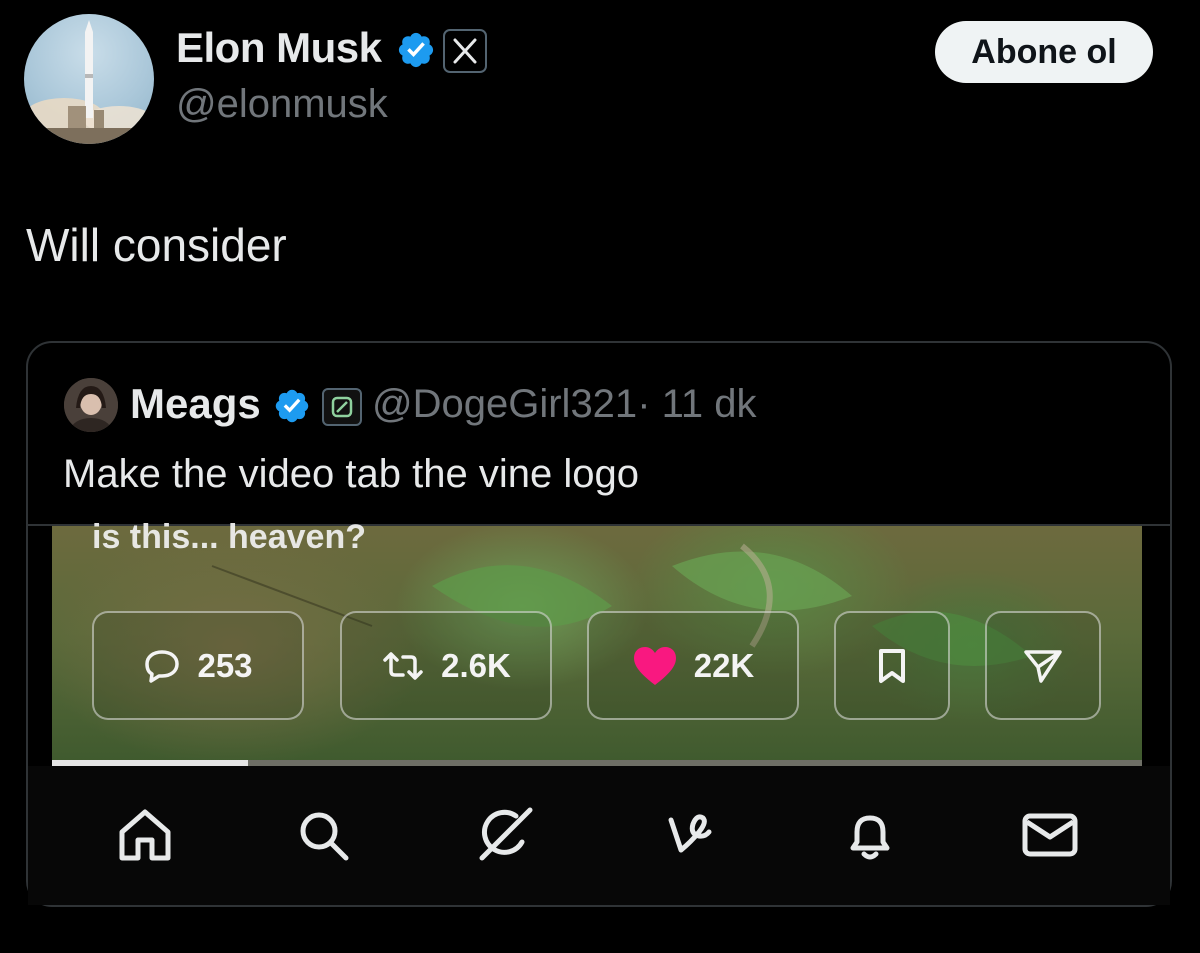 The image size is (1200, 953). What do you see at coordinates (654, 665) in the screenshot?
I see `heart-icon` at bounding box center [654, 665].